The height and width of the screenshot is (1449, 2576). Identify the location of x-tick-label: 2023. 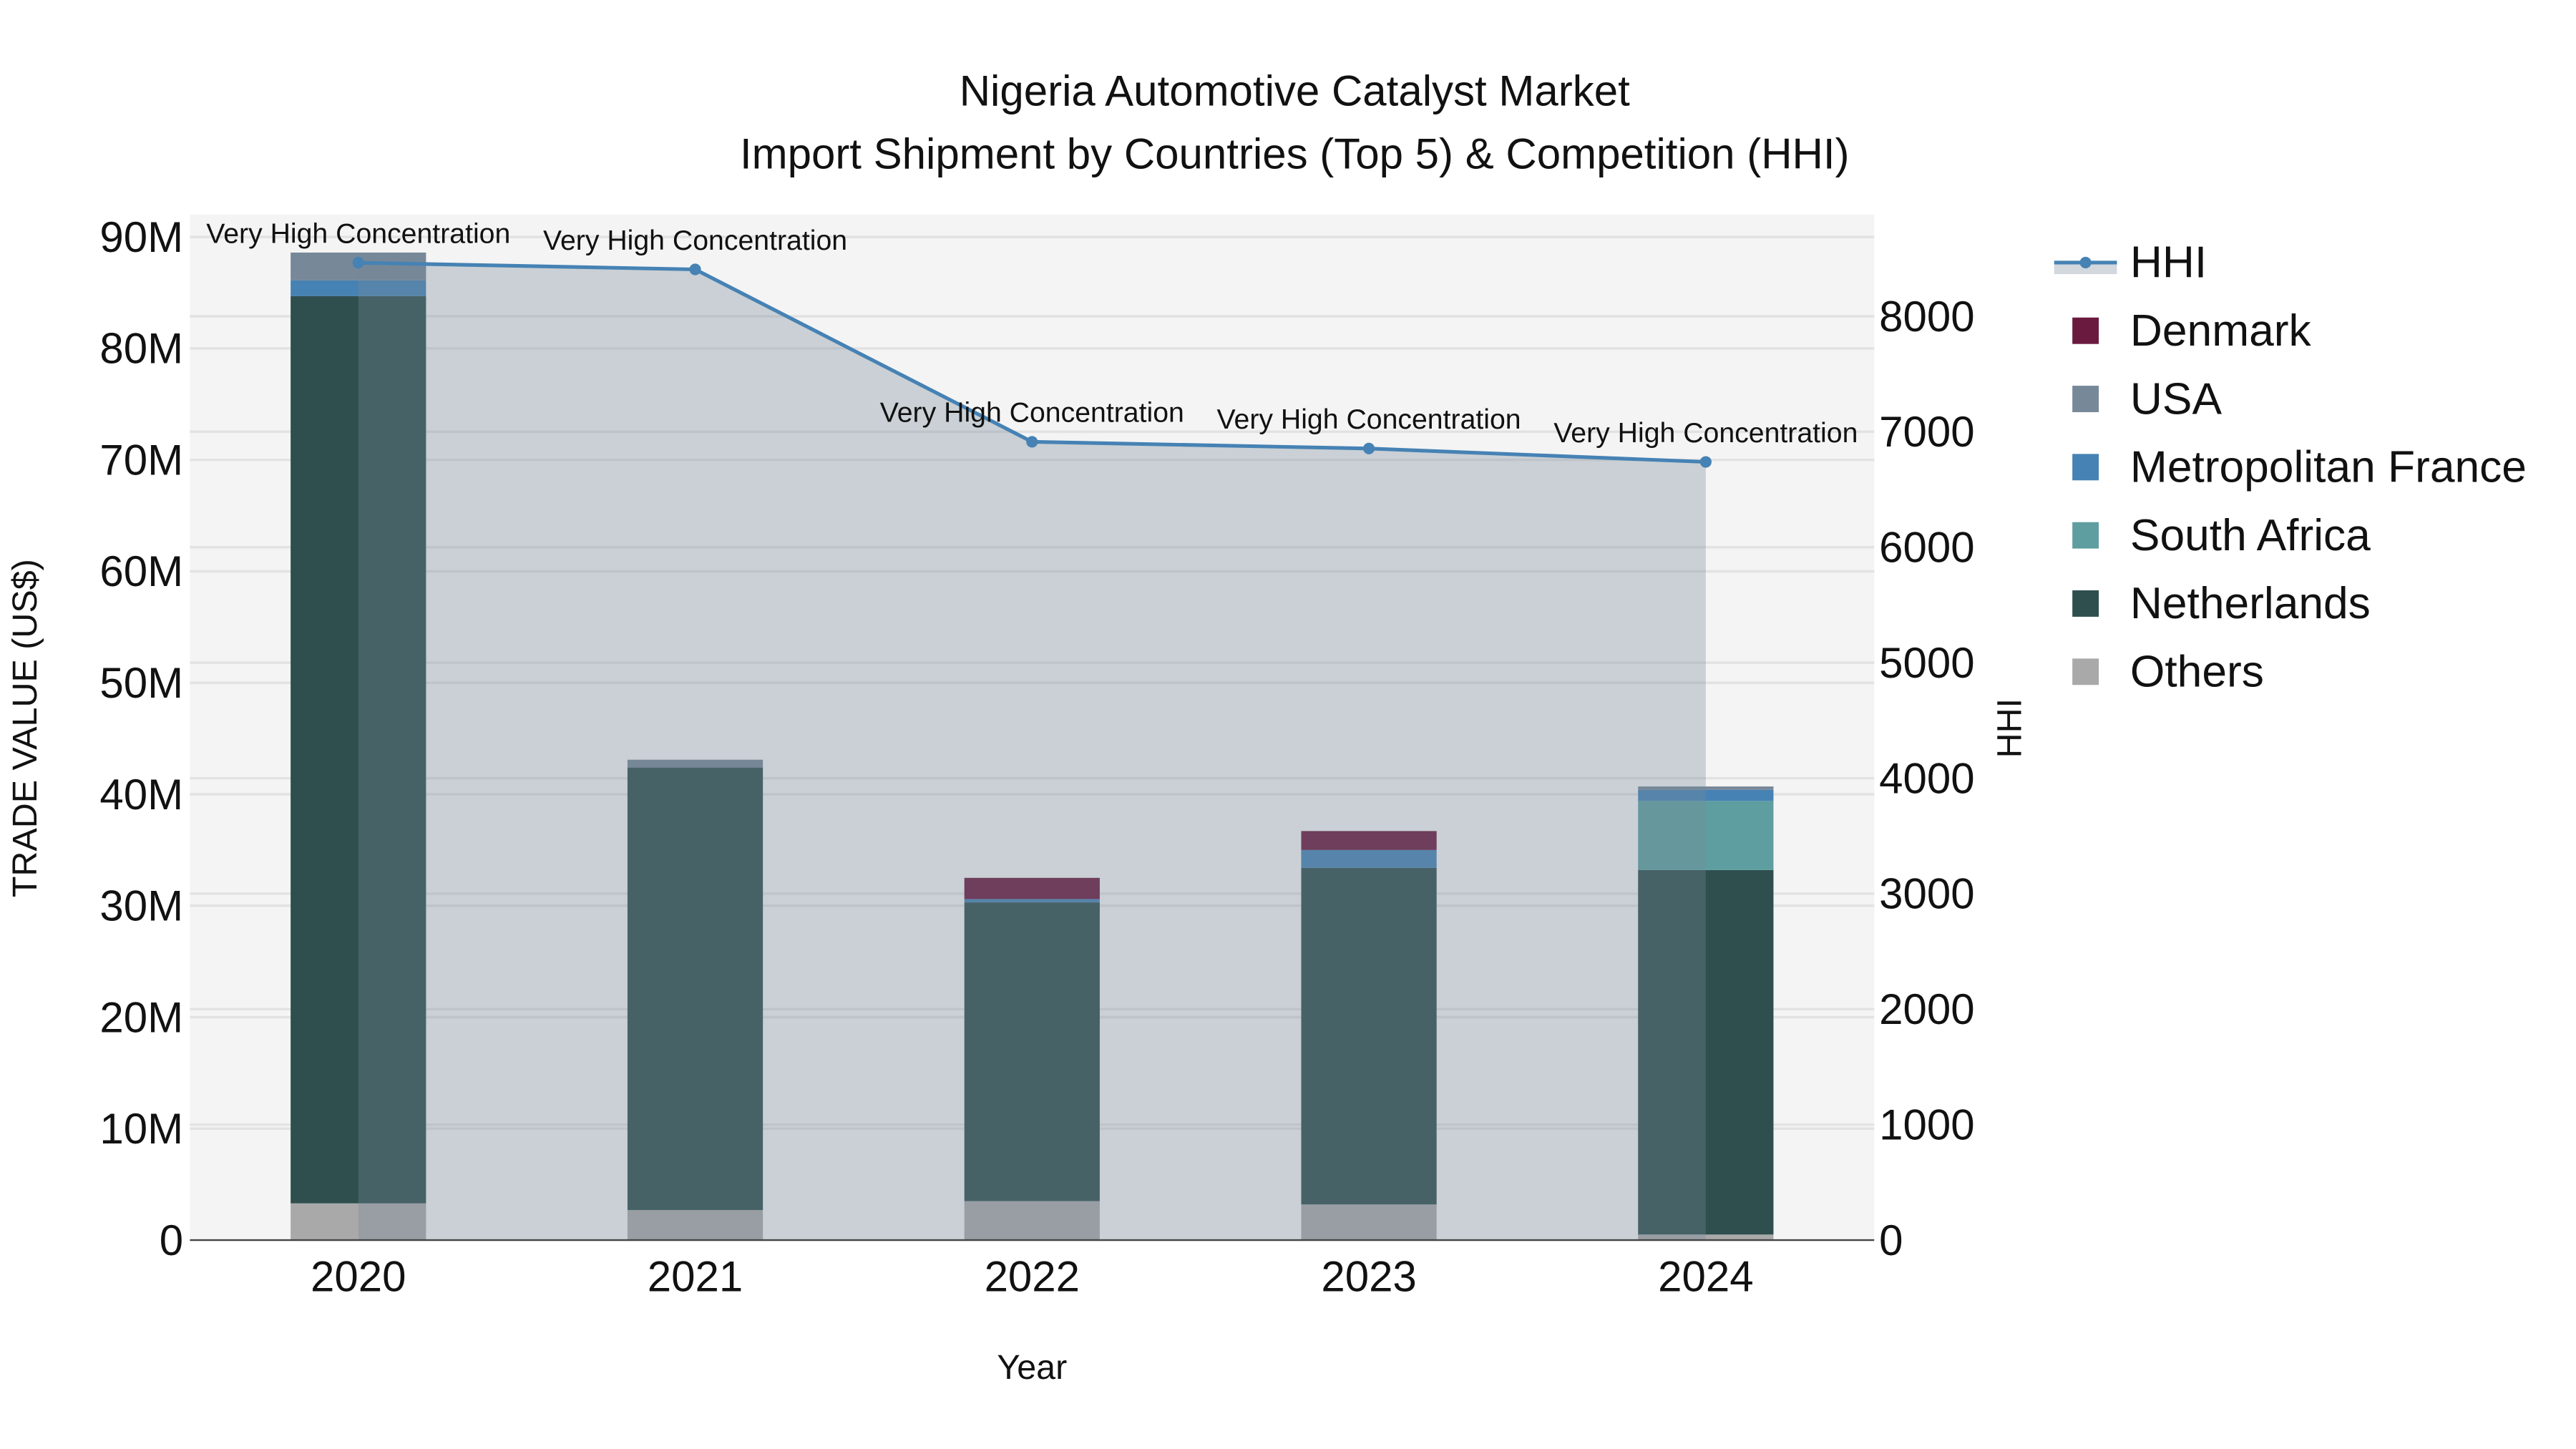
(1368, 1277).